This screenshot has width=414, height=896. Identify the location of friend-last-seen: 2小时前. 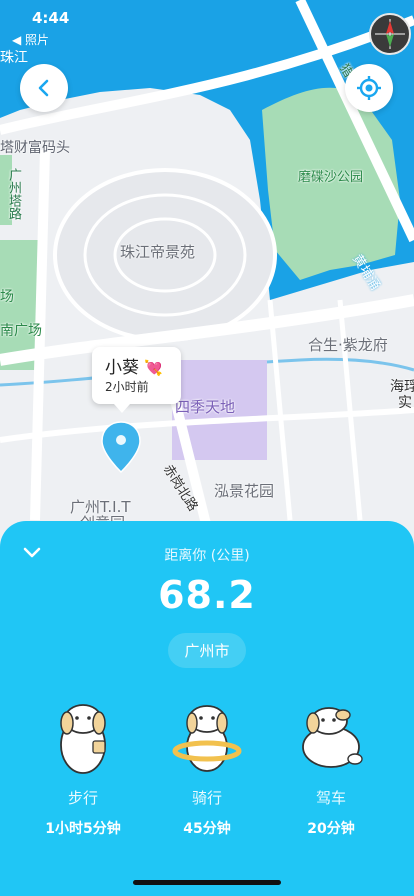
(127, 387).